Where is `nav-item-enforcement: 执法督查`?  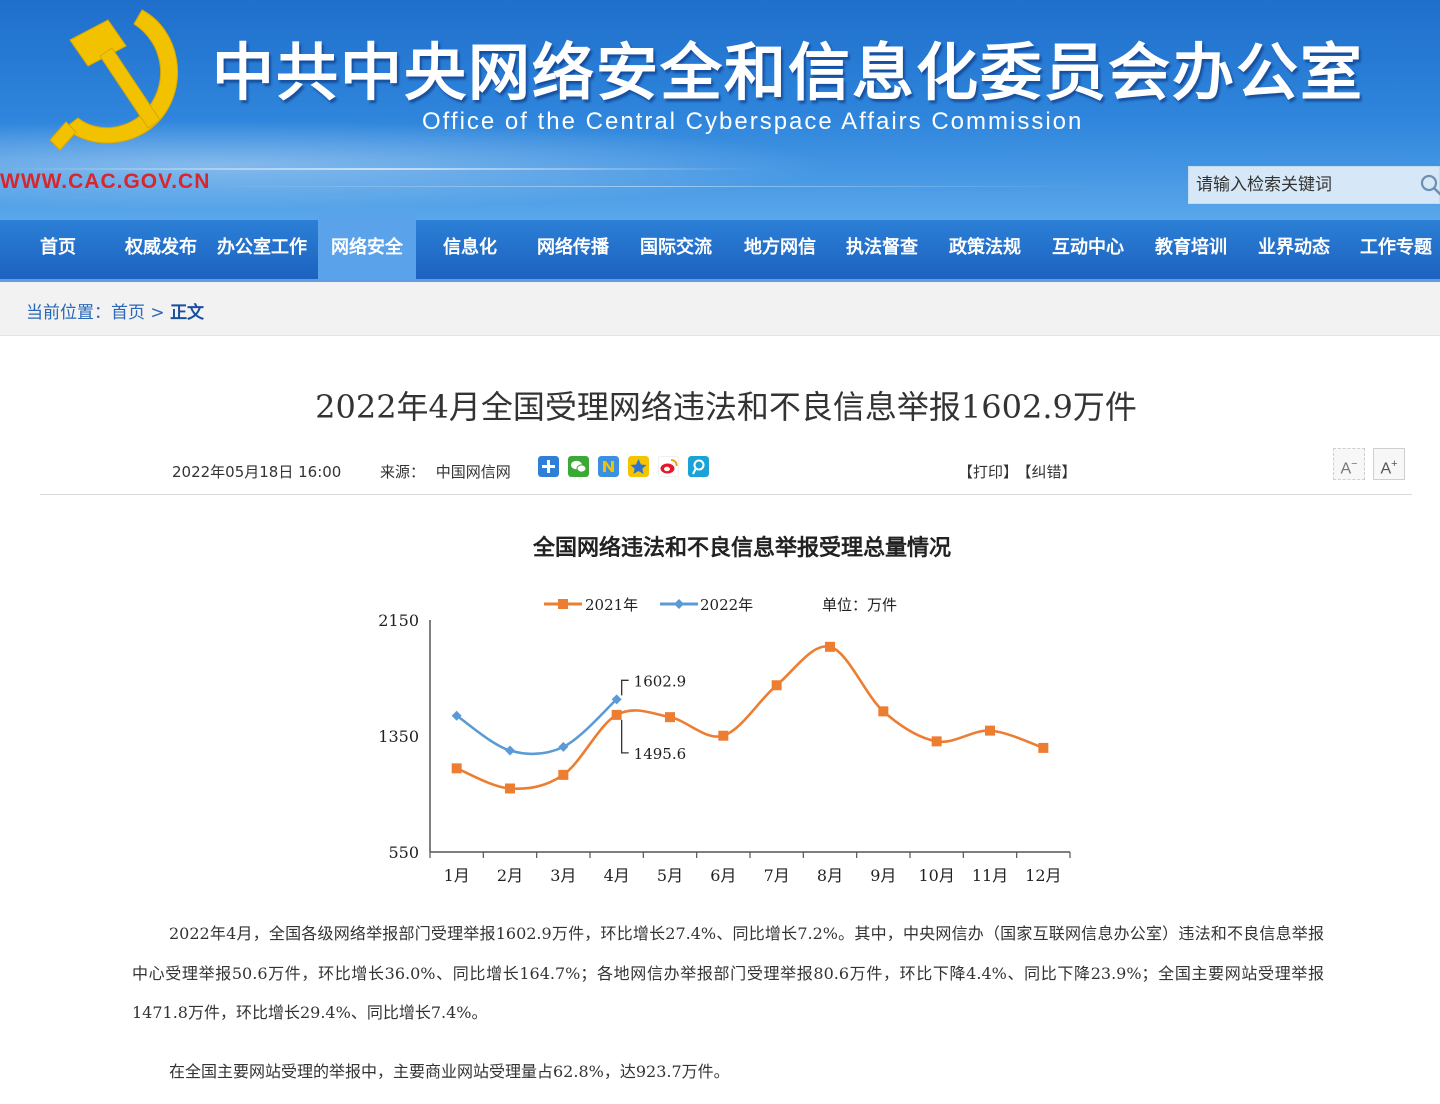 nav-item-enforcement: 执法督查 is located at coordinates (882, 249).